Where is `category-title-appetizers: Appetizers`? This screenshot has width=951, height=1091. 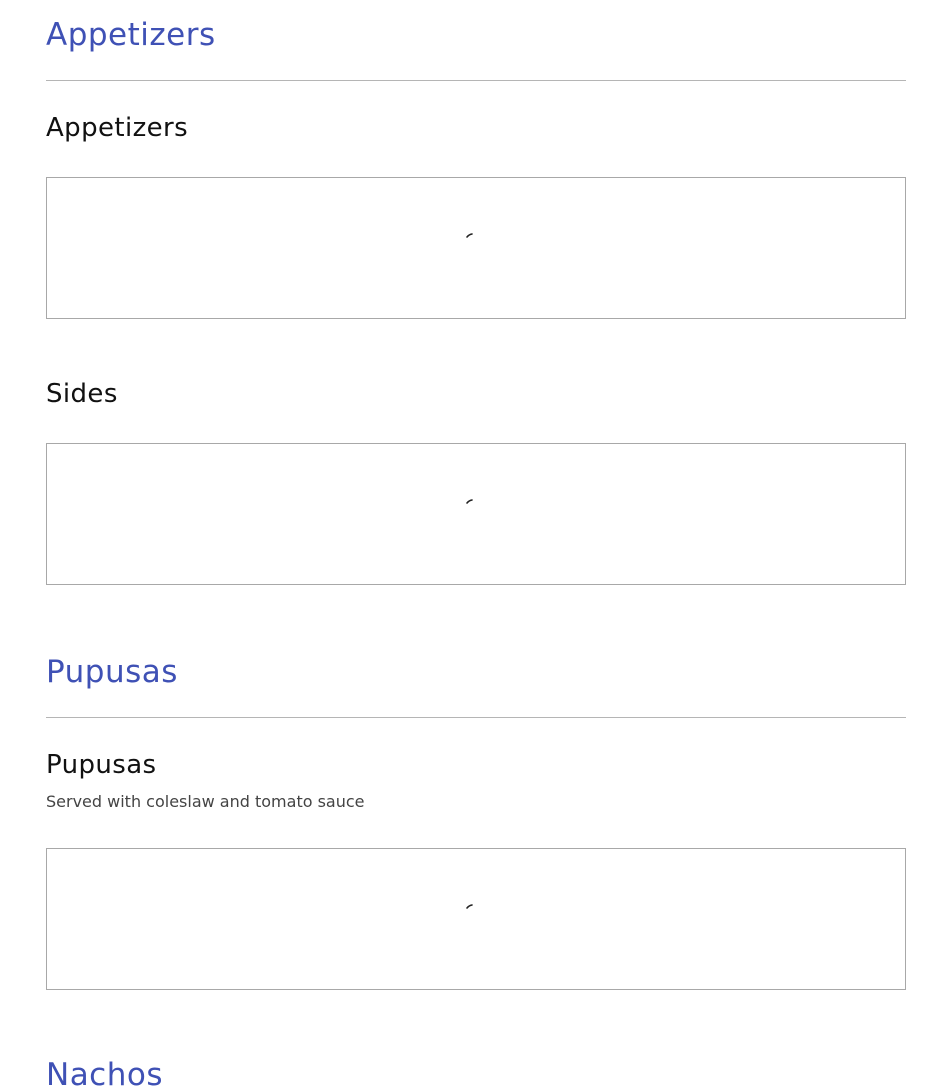 category-title-appetizers: Appetizers is located at coordinates (131, 35).